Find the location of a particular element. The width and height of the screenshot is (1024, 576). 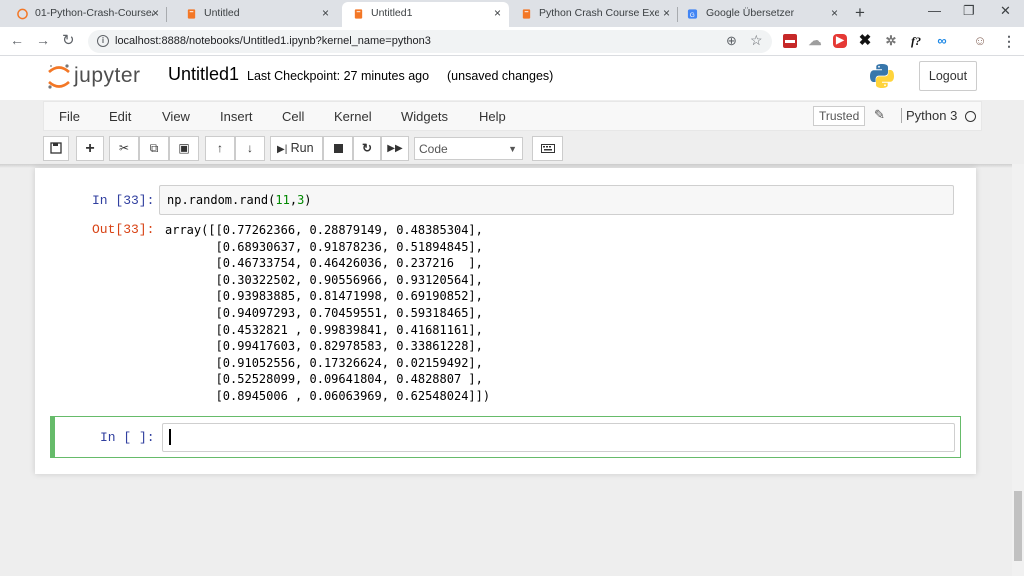

insert-cell-button: + is located at coordinates (90, 148).